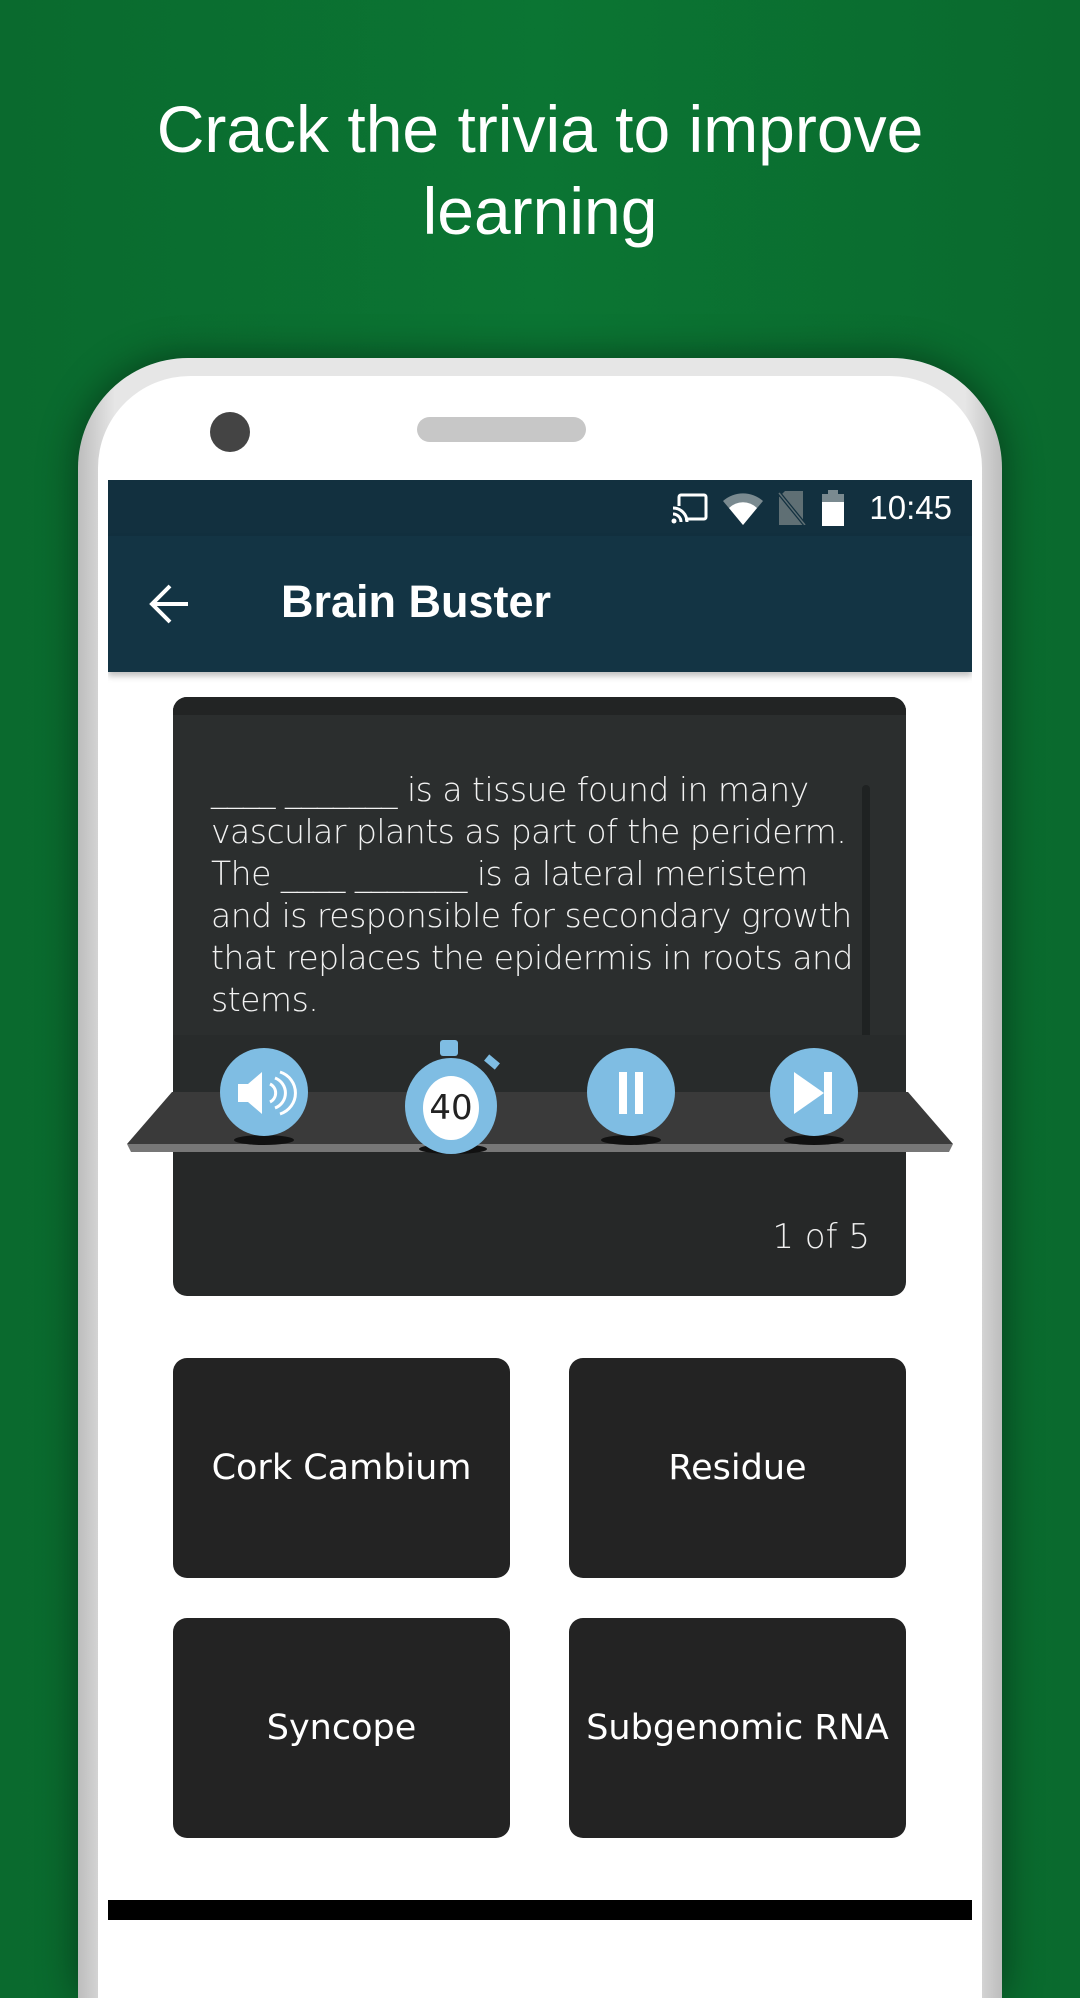 Image resolution: width=1080 pixels, height=1998 pixels. I want to click on status-bar: 10:45, so click(540, 508).